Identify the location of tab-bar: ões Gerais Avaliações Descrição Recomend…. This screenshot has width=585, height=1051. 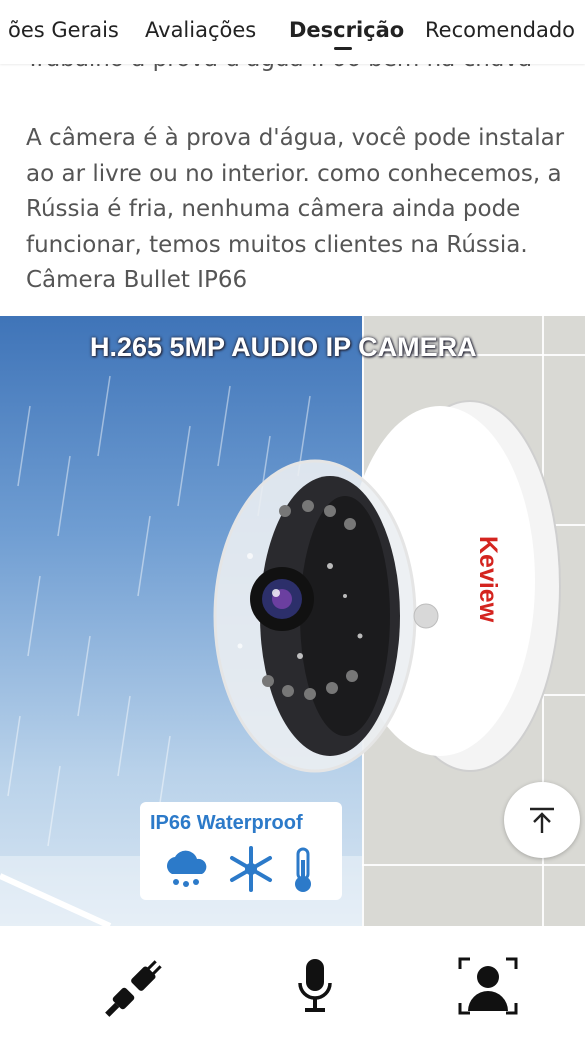
(292, 32).